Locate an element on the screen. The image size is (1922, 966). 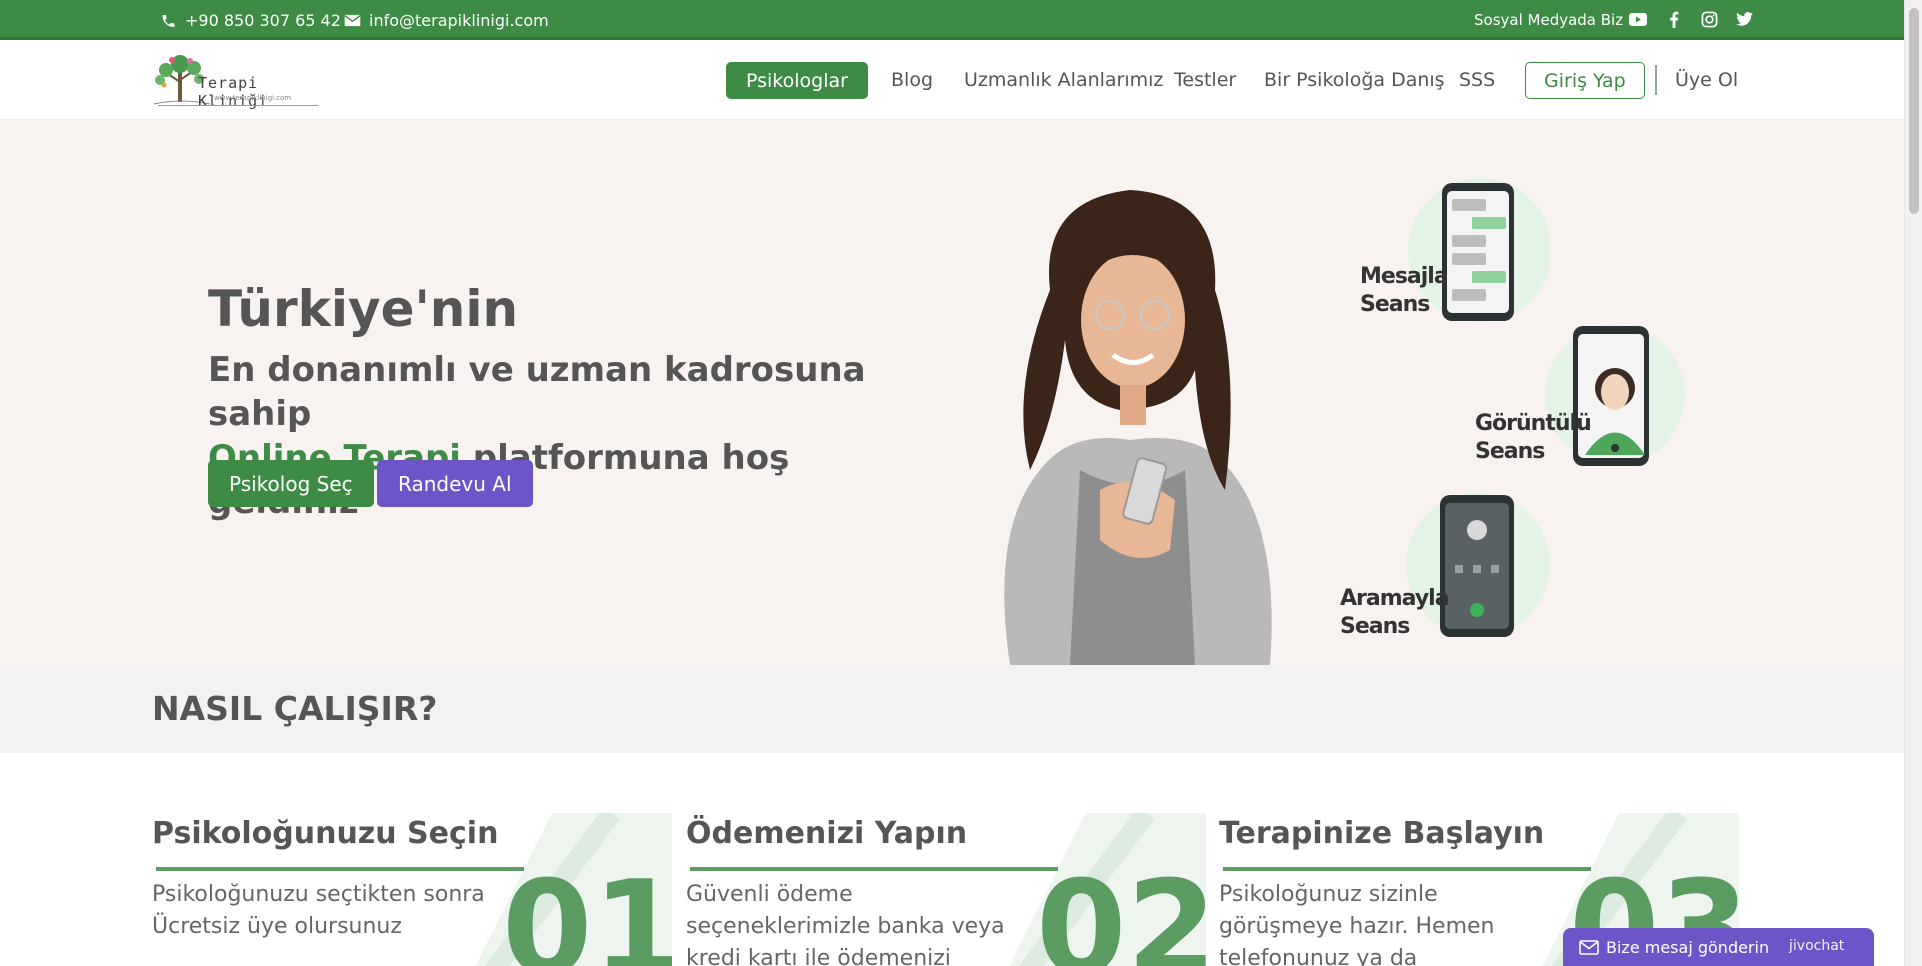
video-label-line-1: Görüntülü is located at coordinates (1533, 423).